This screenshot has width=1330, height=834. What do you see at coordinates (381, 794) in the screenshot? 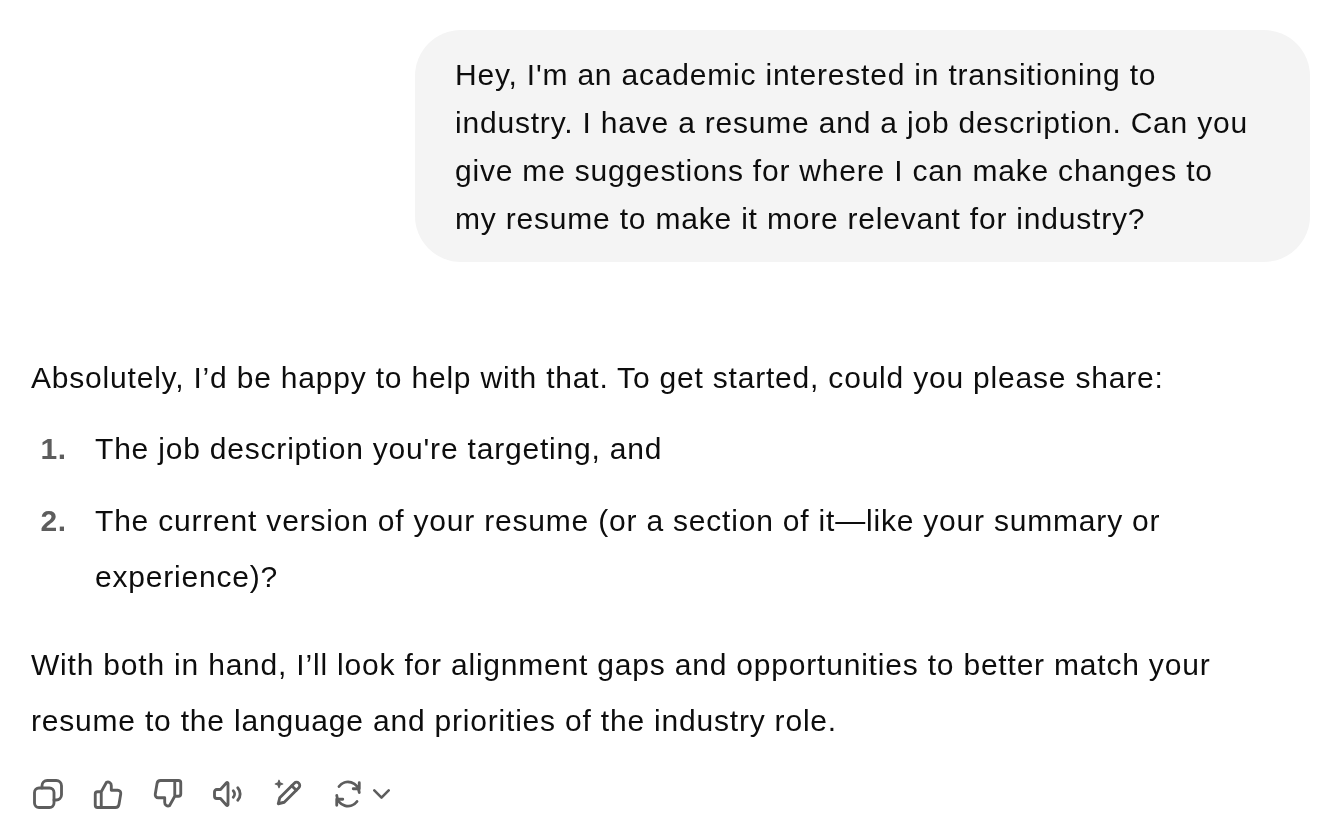
I see `chevron-down-icon` at bounding box center [381, 794].